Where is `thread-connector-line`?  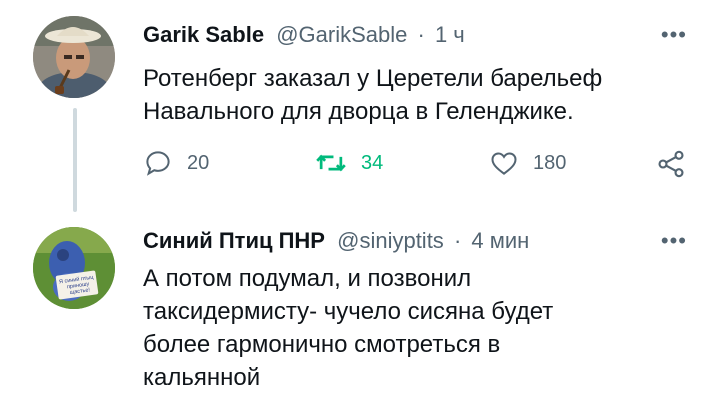 thread-connector-line is located at coordinates (75, 160).